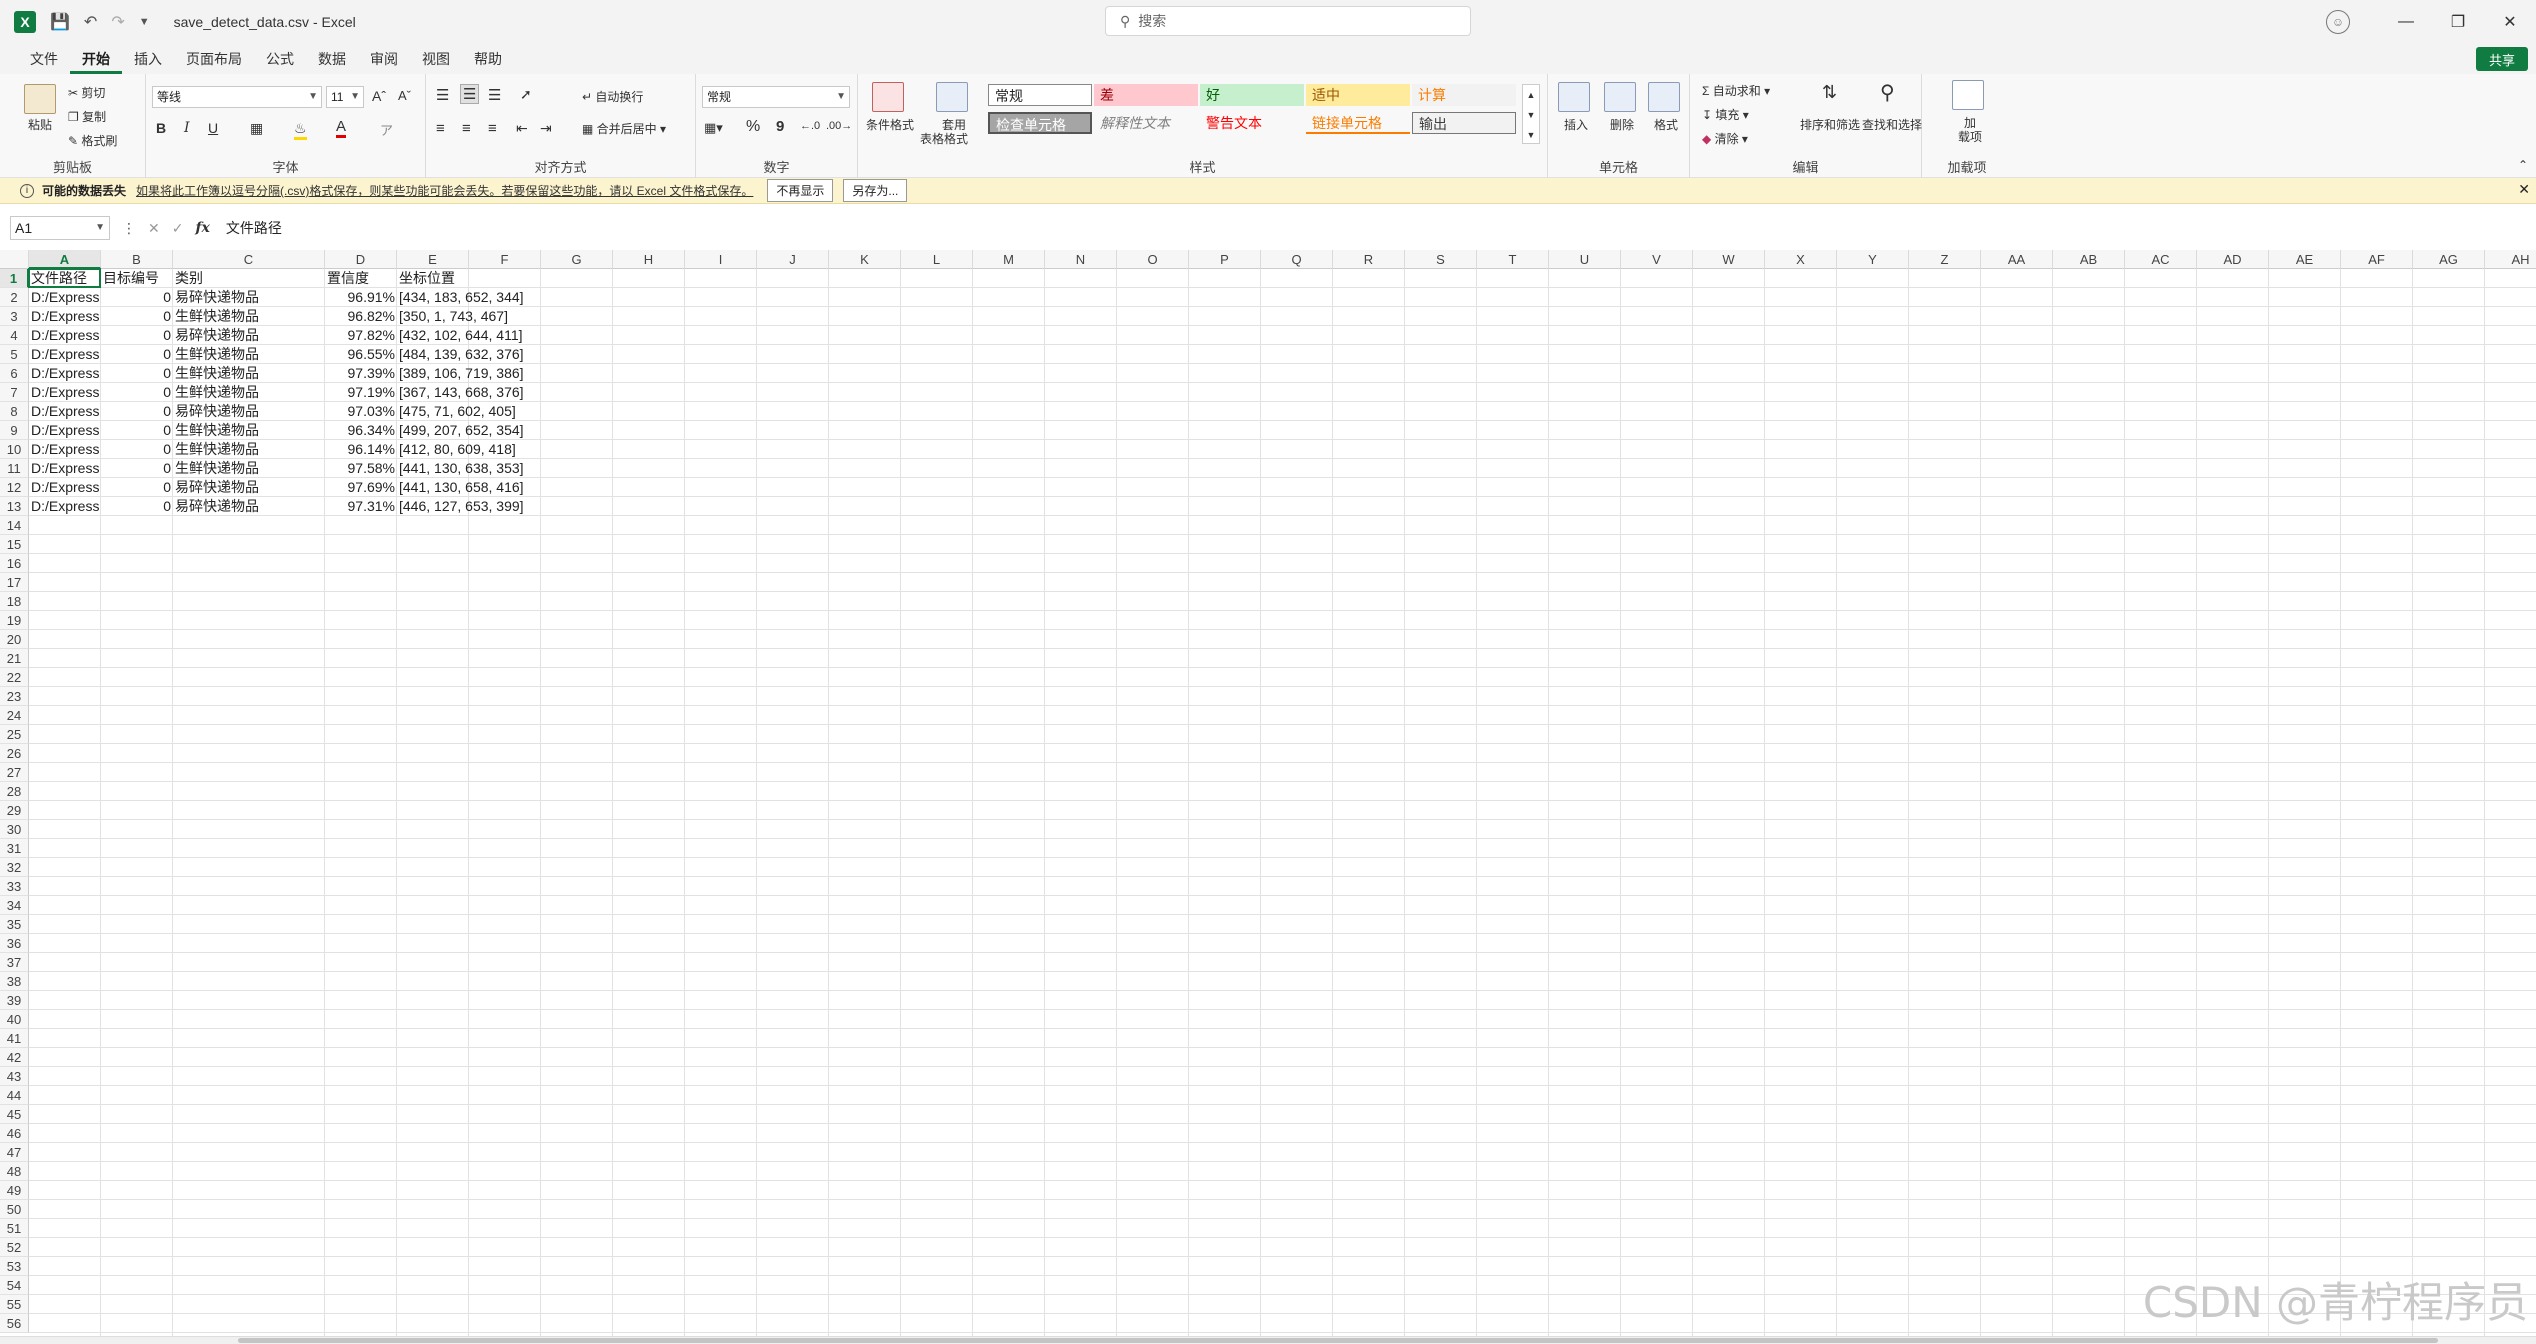  Describe the element at coordinates (249, 278) in the screenshot. I see `cell-C1: 类别` at that location.